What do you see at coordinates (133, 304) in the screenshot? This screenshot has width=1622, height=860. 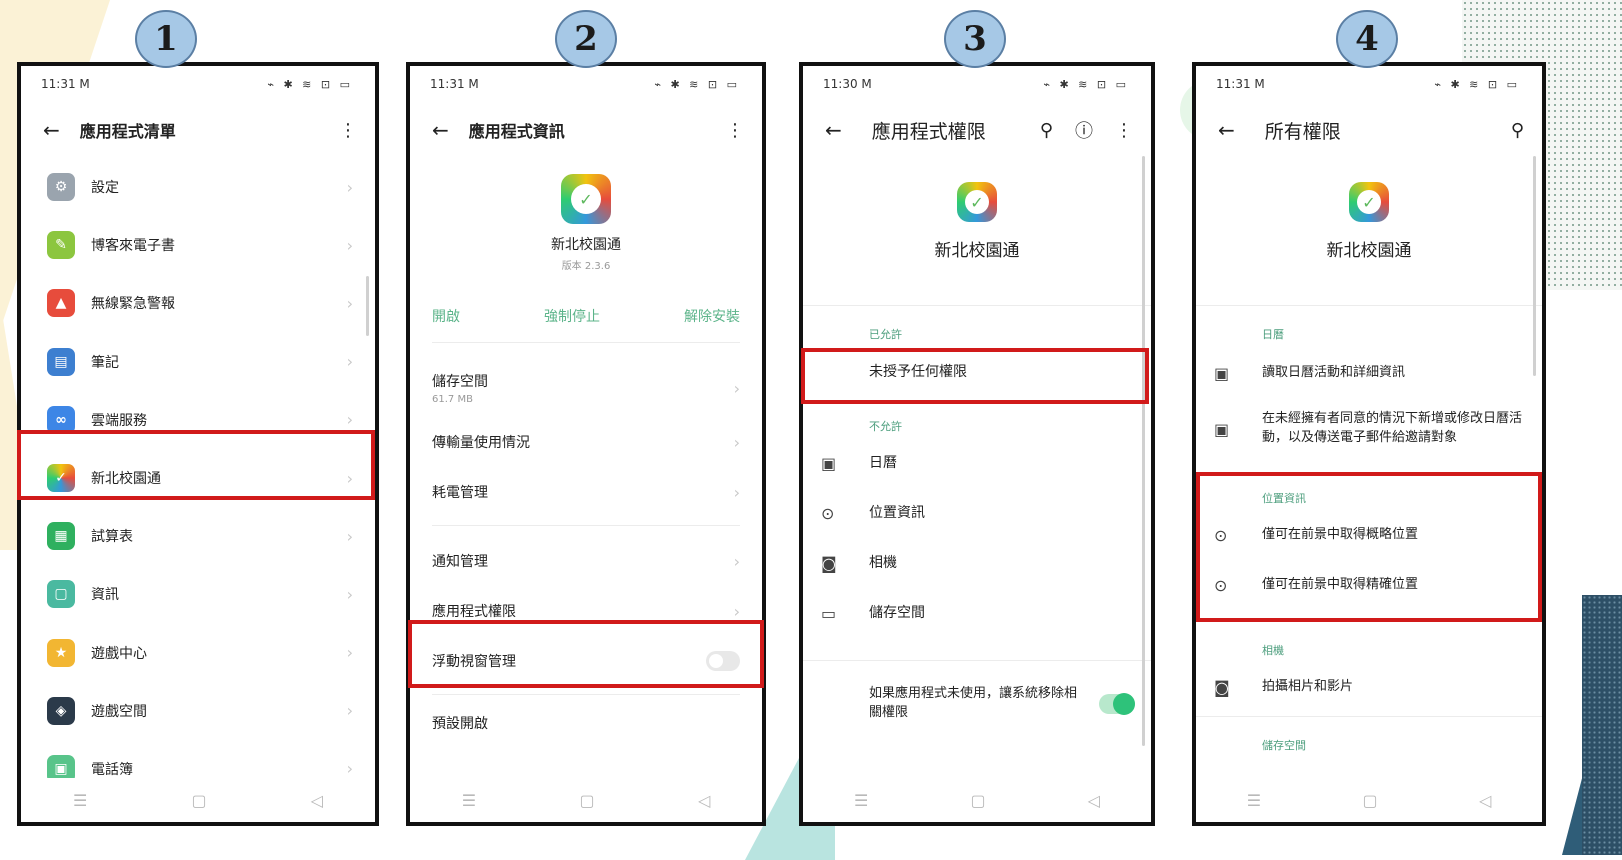 I see `app-label: 無線緊急警報` at bounding box center [133, 304].